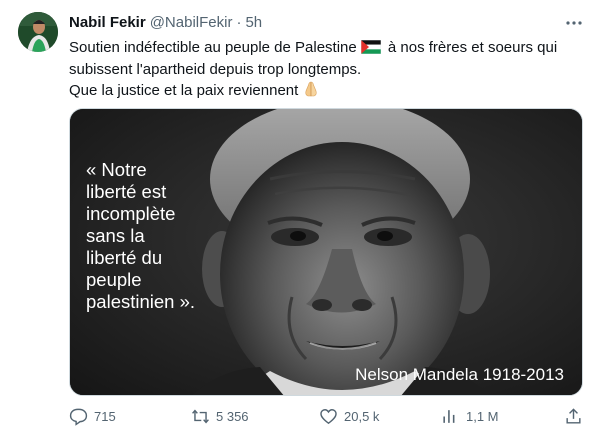 This screenshot has height=442, width=600. Describe the element at coordinates (574, 23) in the screenshot. I see `more-icon` at that location.